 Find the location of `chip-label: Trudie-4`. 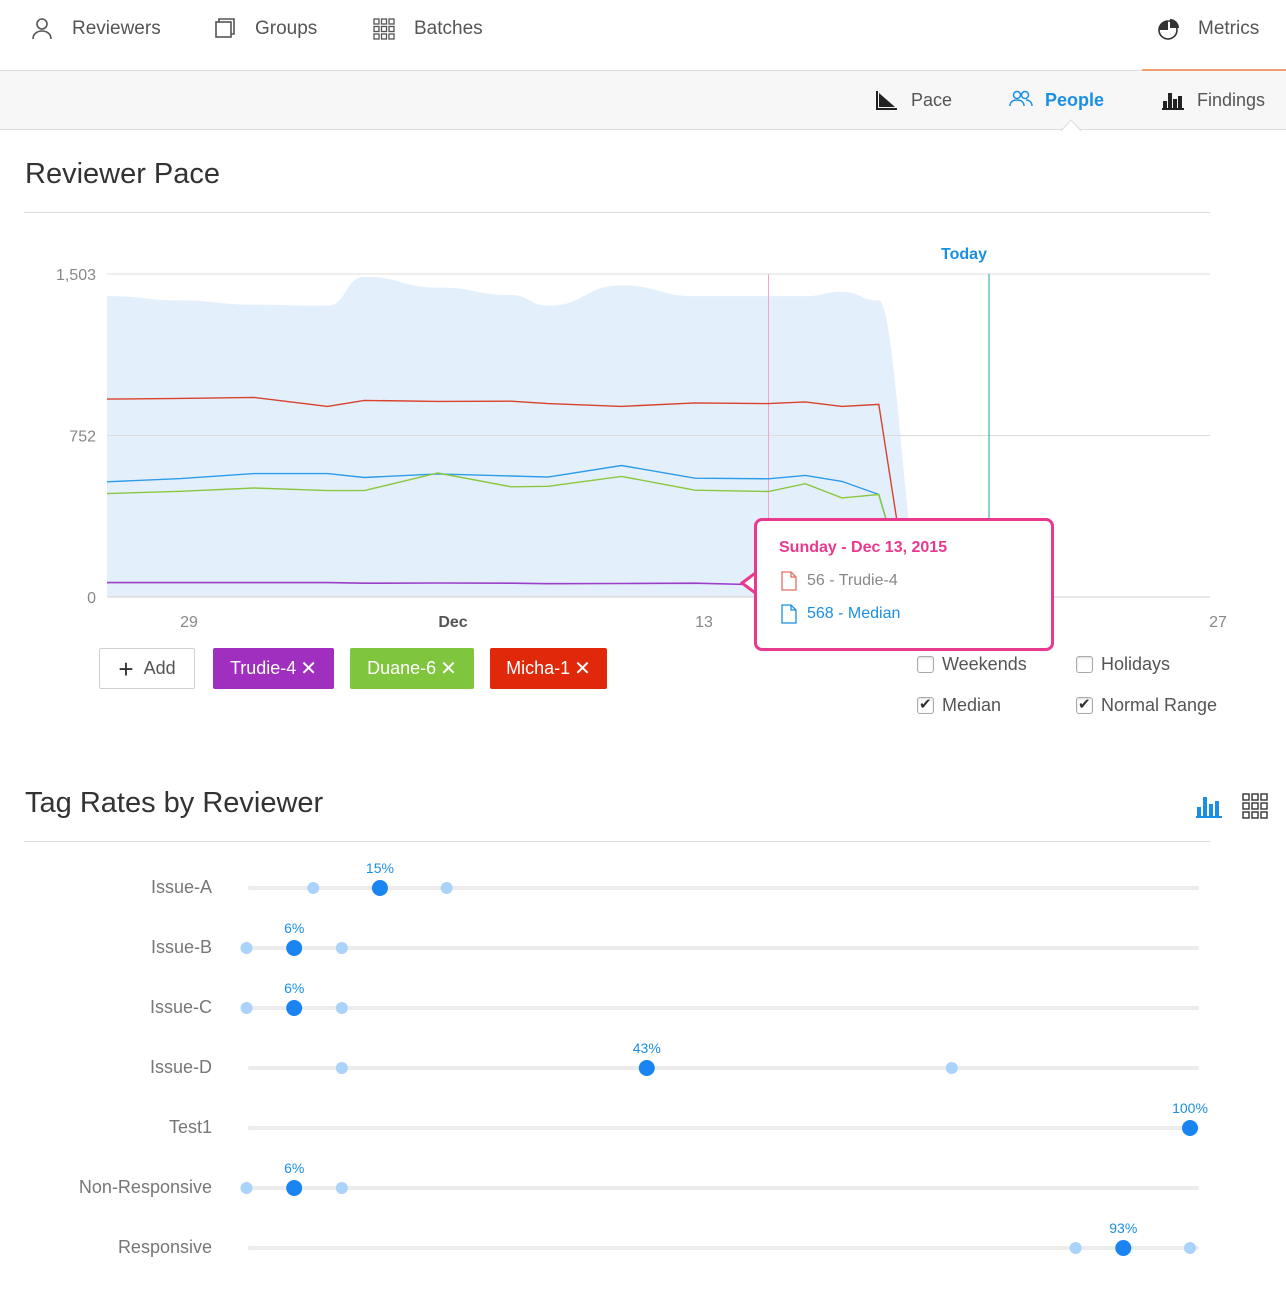

chip-label: Trudie-4 is located at coordinates (263, 668).